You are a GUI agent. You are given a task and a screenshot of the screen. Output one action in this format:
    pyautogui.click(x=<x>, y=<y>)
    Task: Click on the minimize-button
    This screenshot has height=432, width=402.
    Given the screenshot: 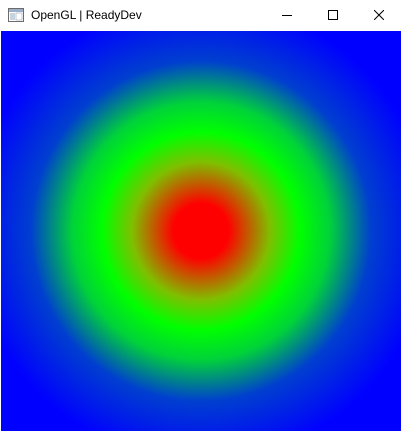 What is the action you would take?
    pyautogui.click(x=287, y=15)
    